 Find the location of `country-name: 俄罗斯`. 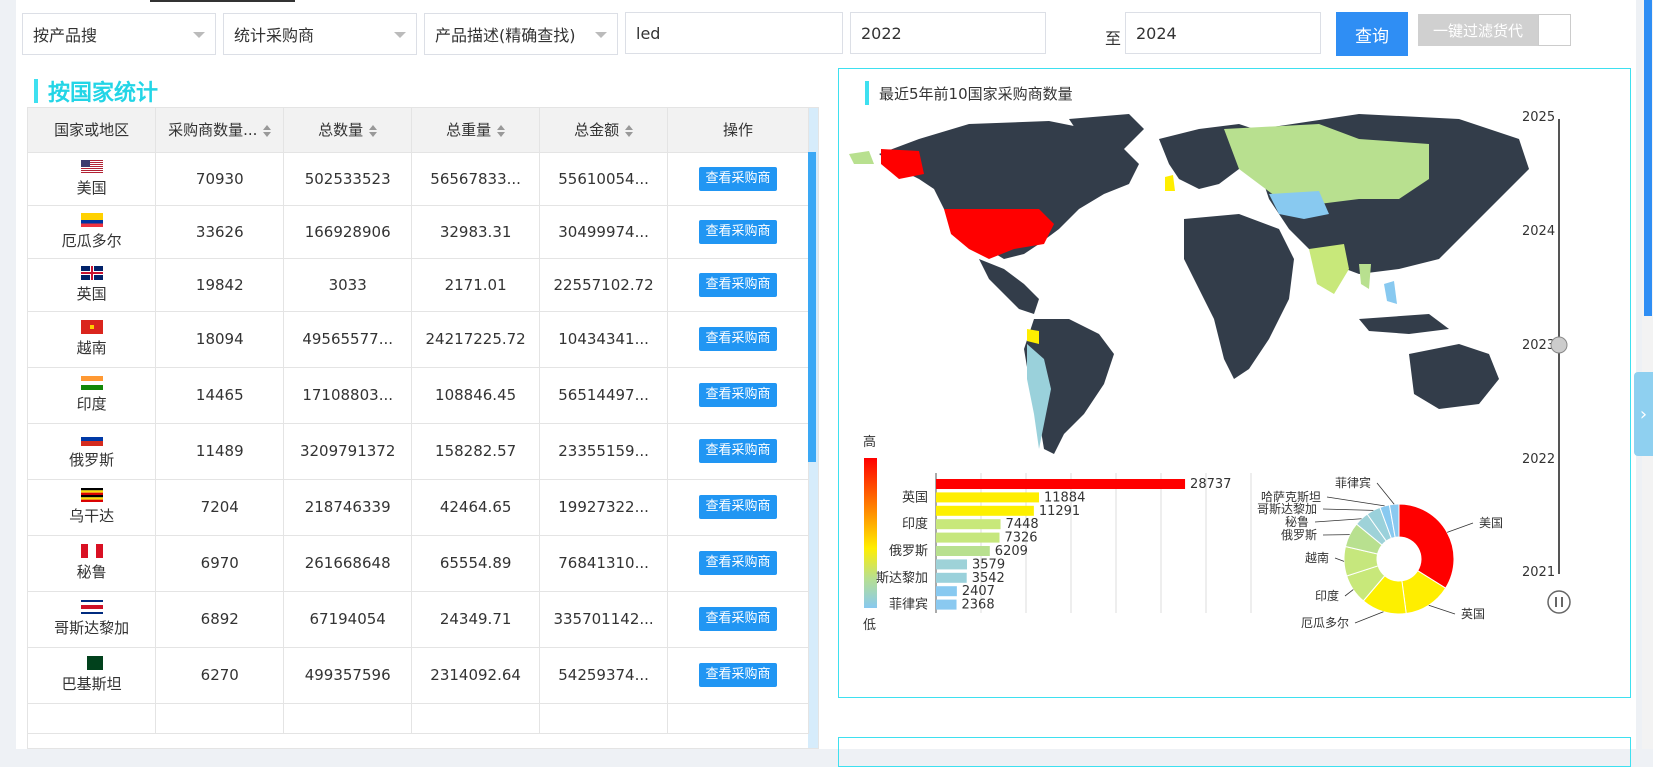

country-name: 俄罗斯 is located at coordinates (91, 460).